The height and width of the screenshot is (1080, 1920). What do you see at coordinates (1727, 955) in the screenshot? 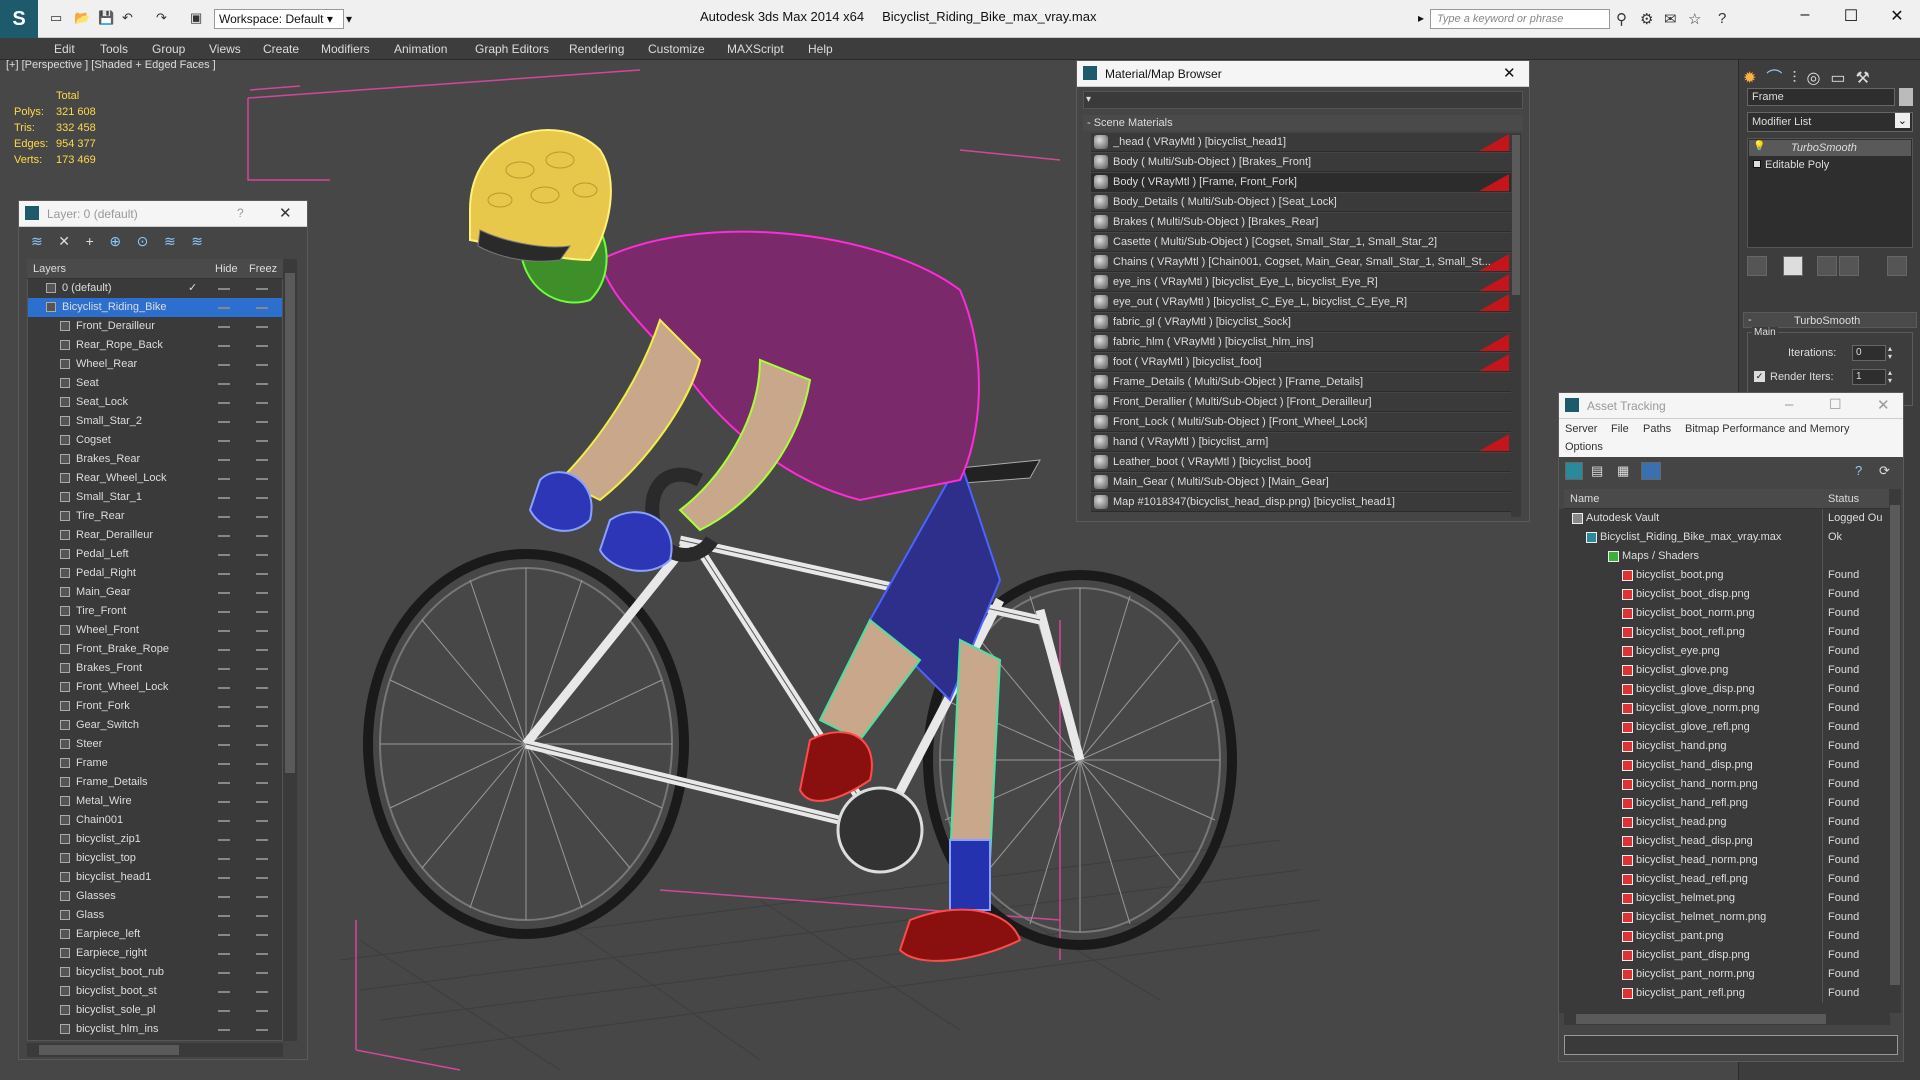
I see `asset-row: bicyclist_pant_disp.png Found` at bounding box center [1727, 955].